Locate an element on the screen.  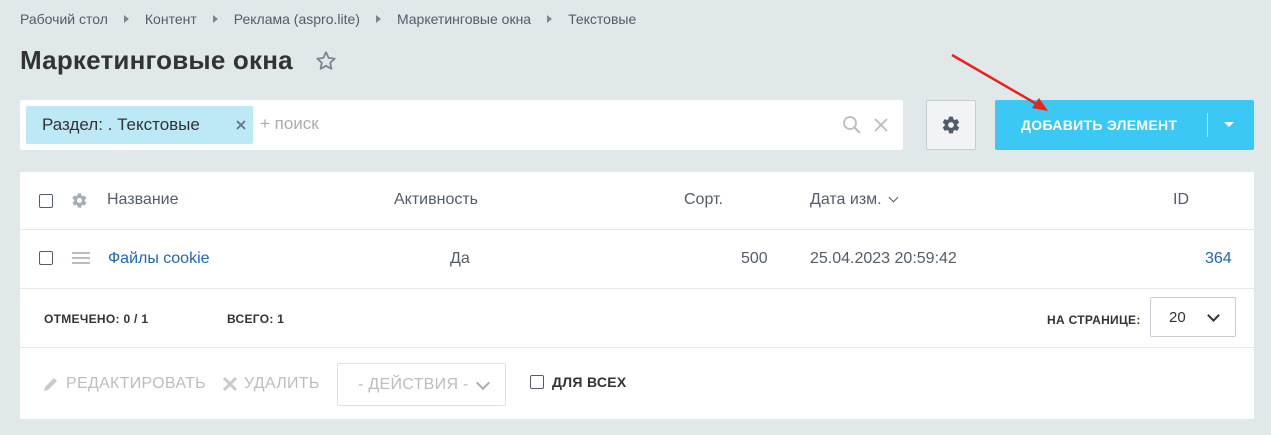
checked-count-value: 0 / 1 is located at coordinates (136, 319).